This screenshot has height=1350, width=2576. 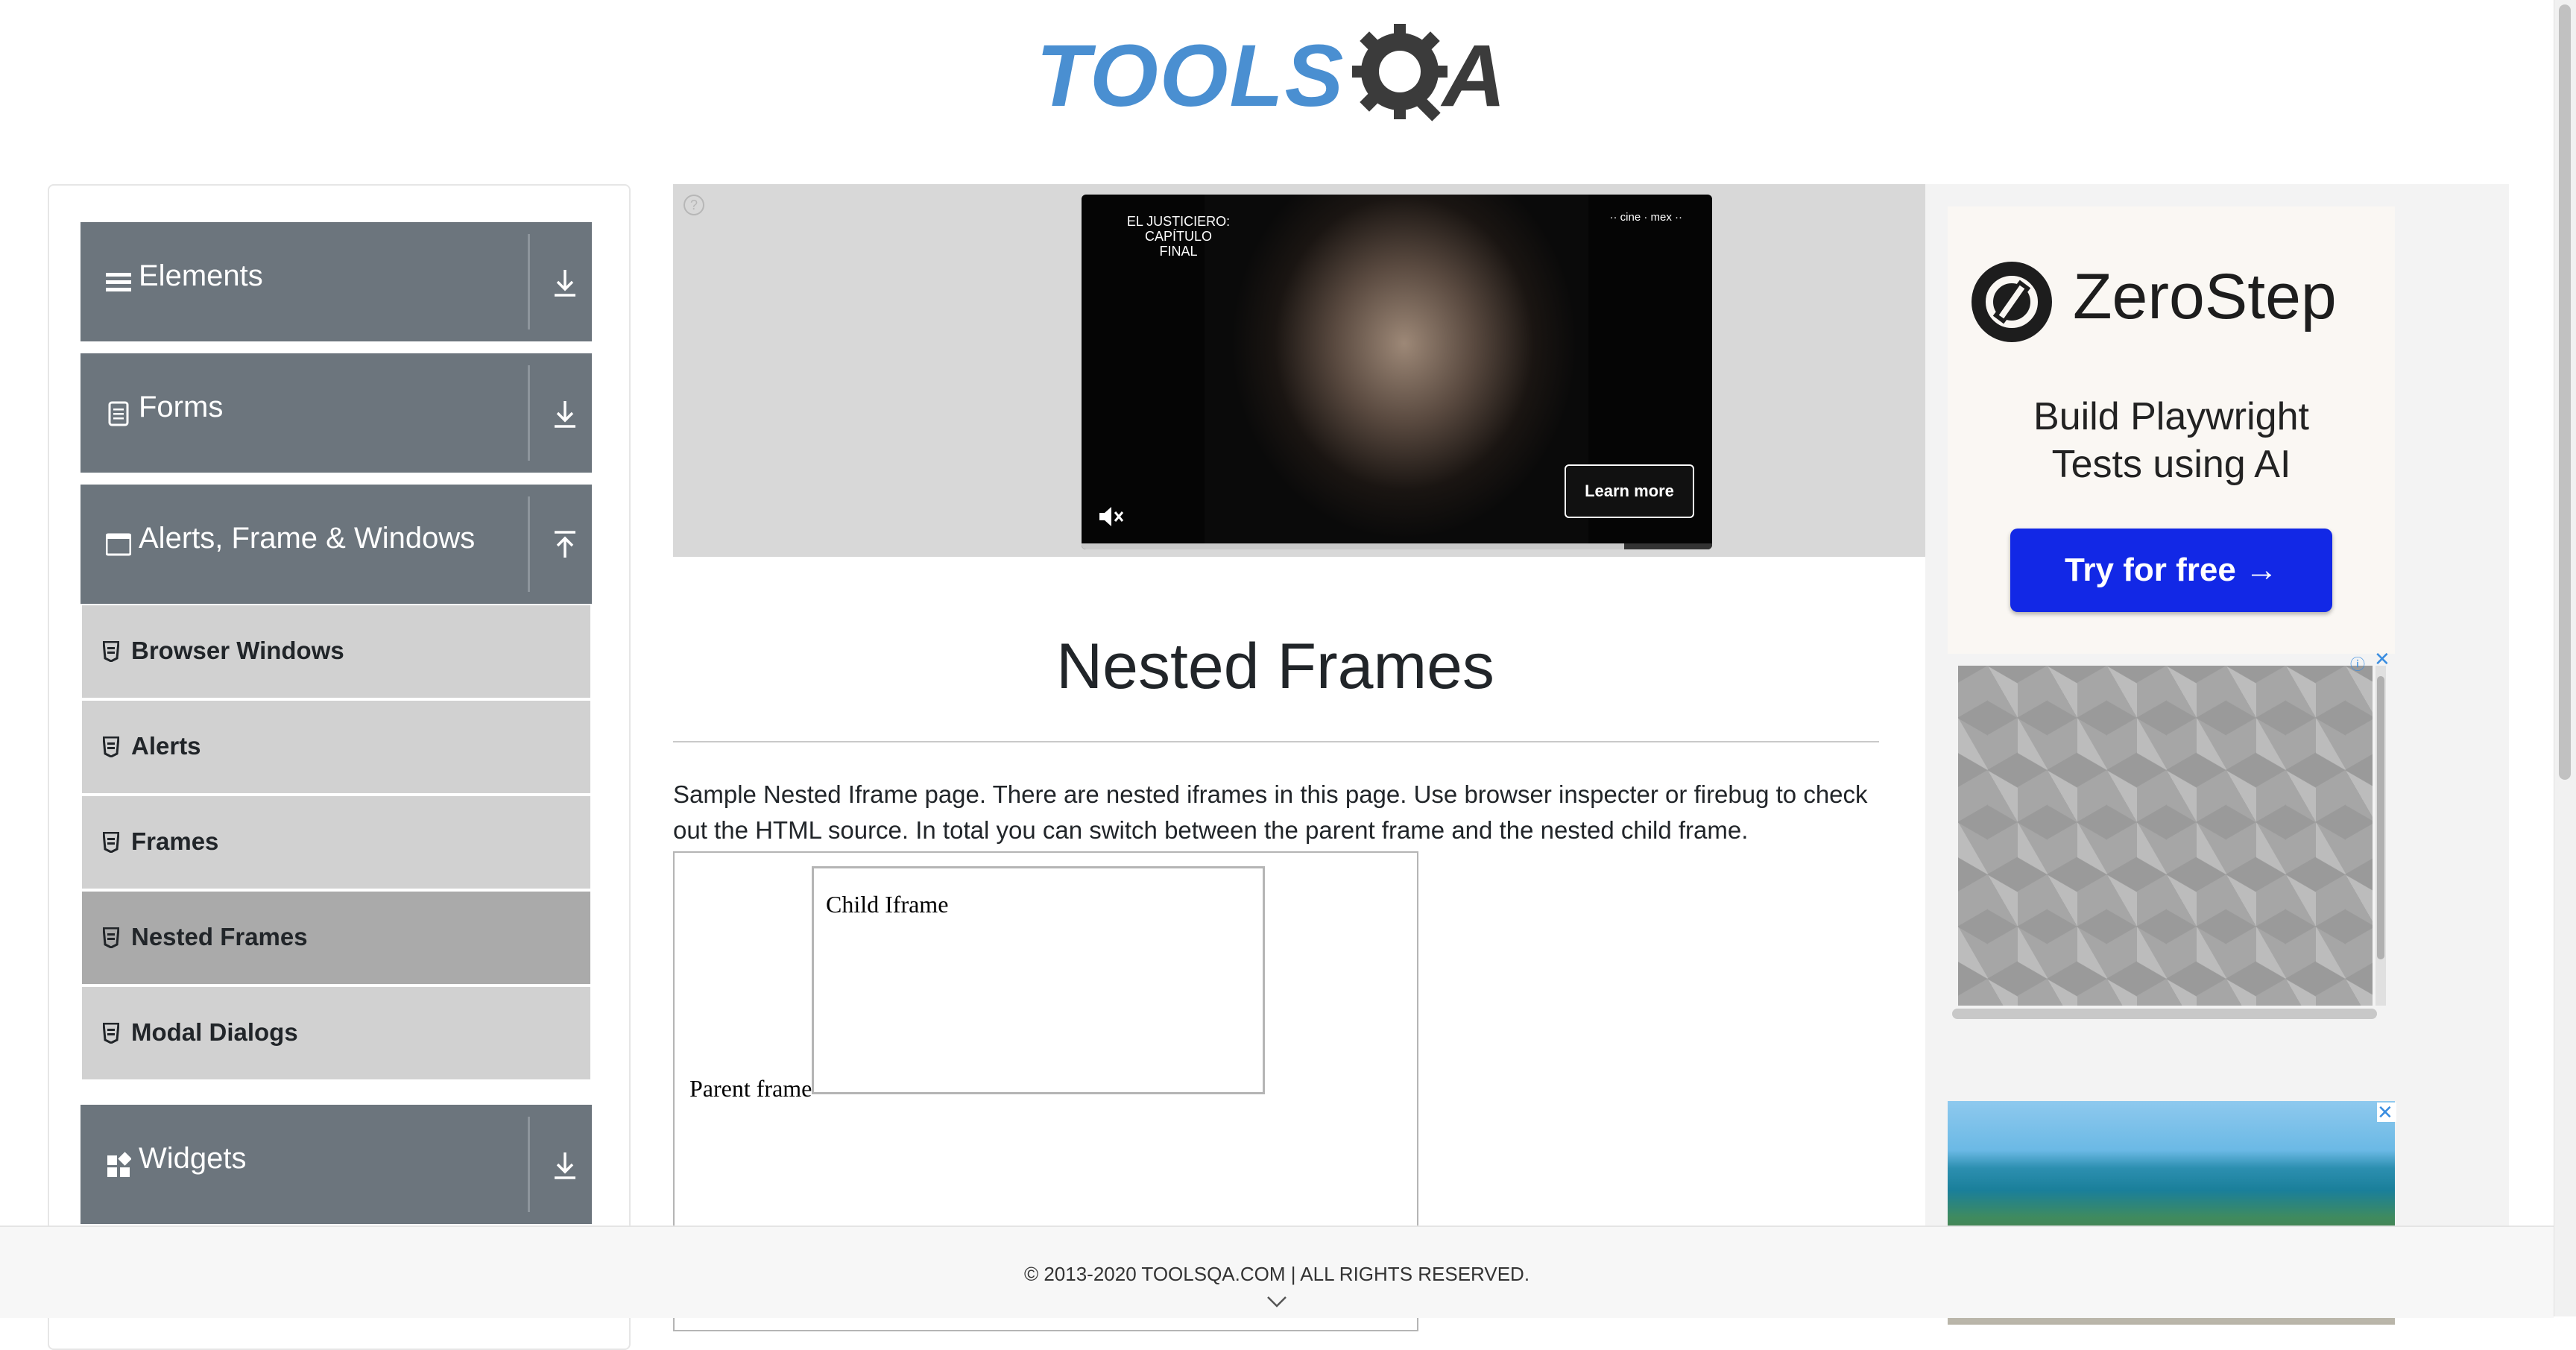 I want to click on menu-item-alerts: Alerts, so click(x=336, y=748).